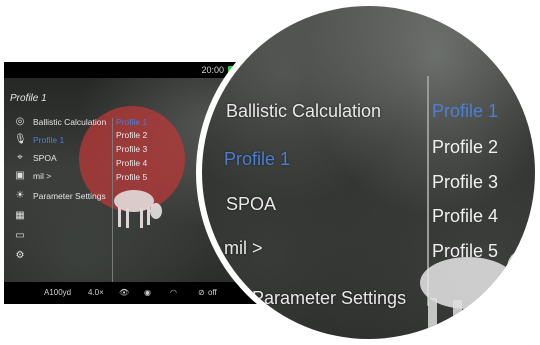 This screenshot has width=540, height=345. I want to click on menu-item-profile: Profile 1, so click(48, 140).